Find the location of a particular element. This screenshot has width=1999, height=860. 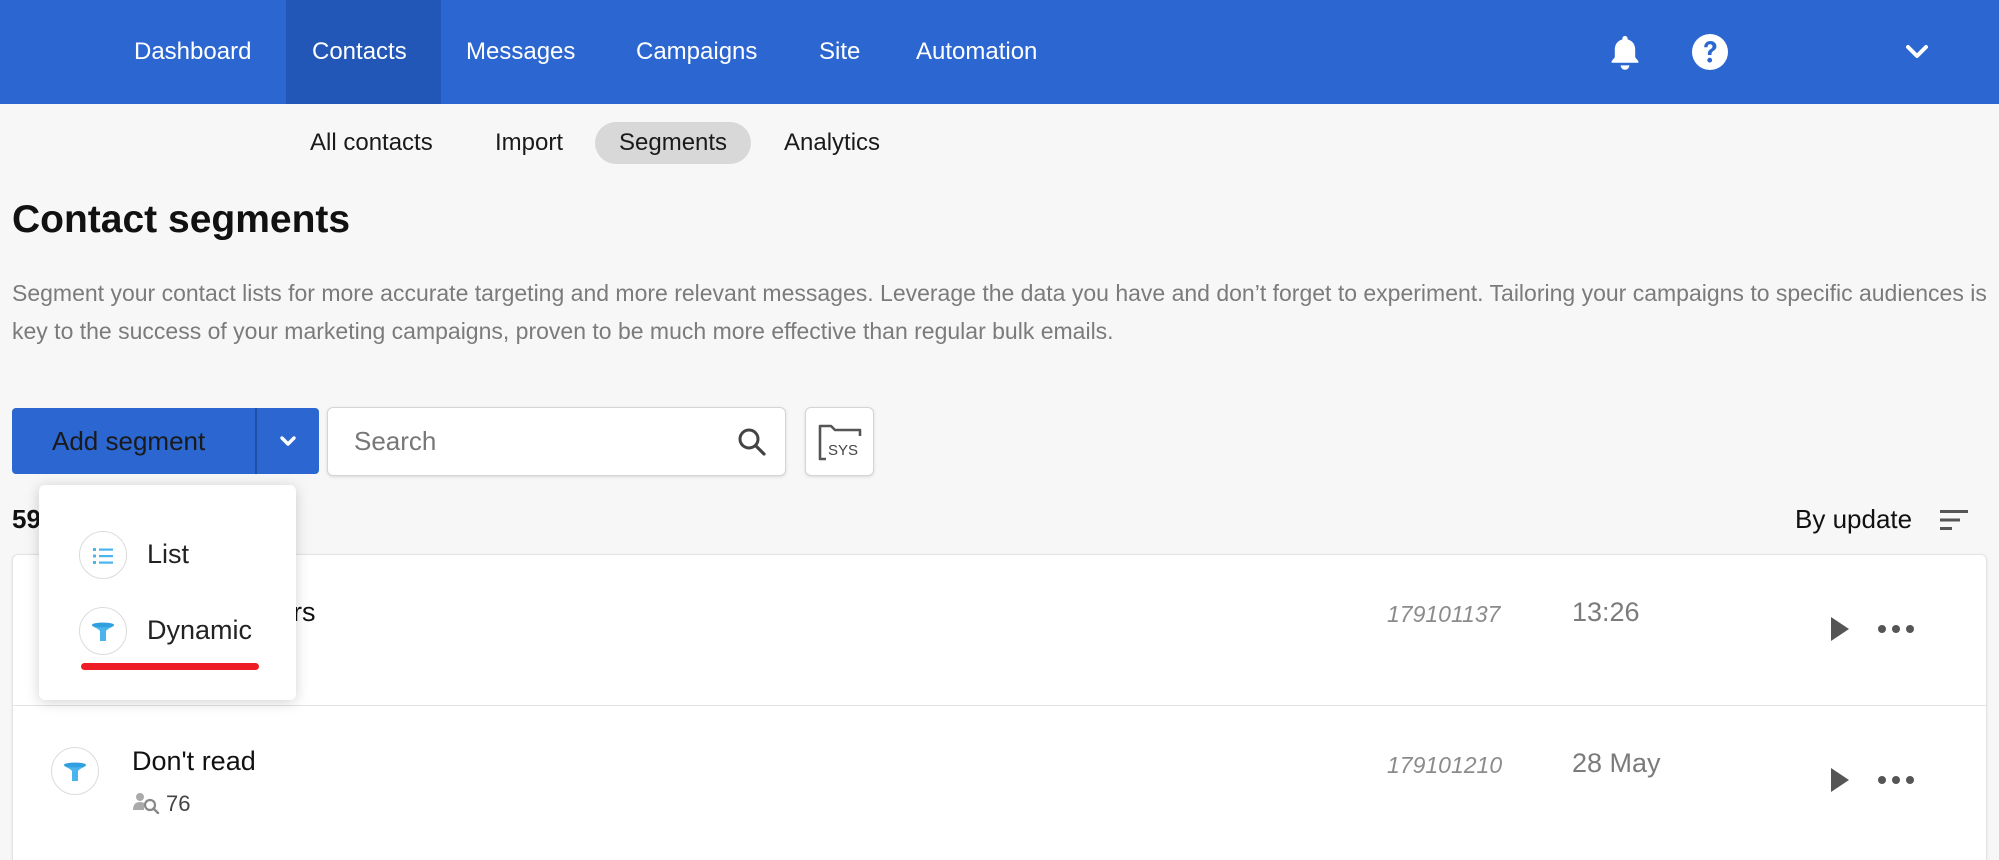

people-search-icon is located at coordinates (146, 803).